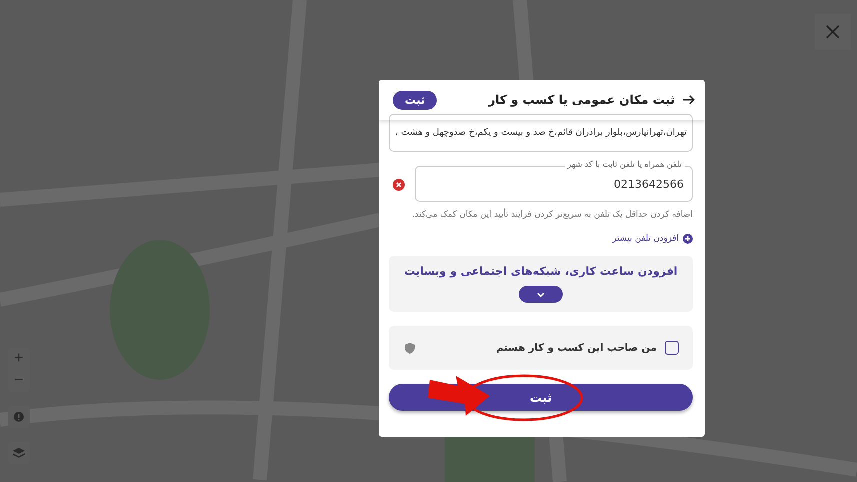 This screenshot has width=857, height=482. What do you see at coordinates (19, 417) in the screenshot?
I see `info-icon` at bounding box center [19, 417].